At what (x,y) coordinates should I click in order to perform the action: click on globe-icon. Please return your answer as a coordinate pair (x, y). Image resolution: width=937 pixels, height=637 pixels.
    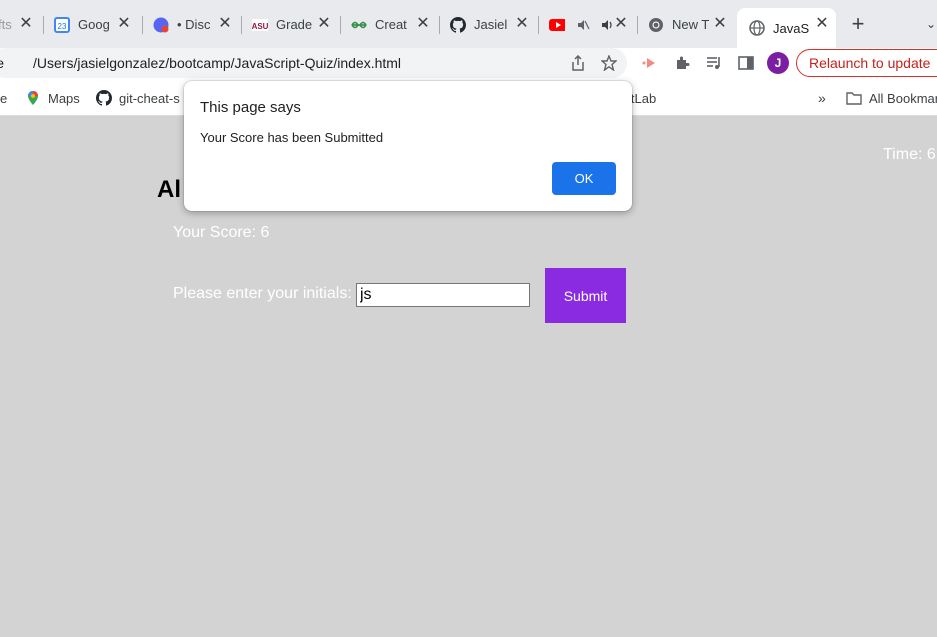
    Looking at the image, I should click on (757, 28).